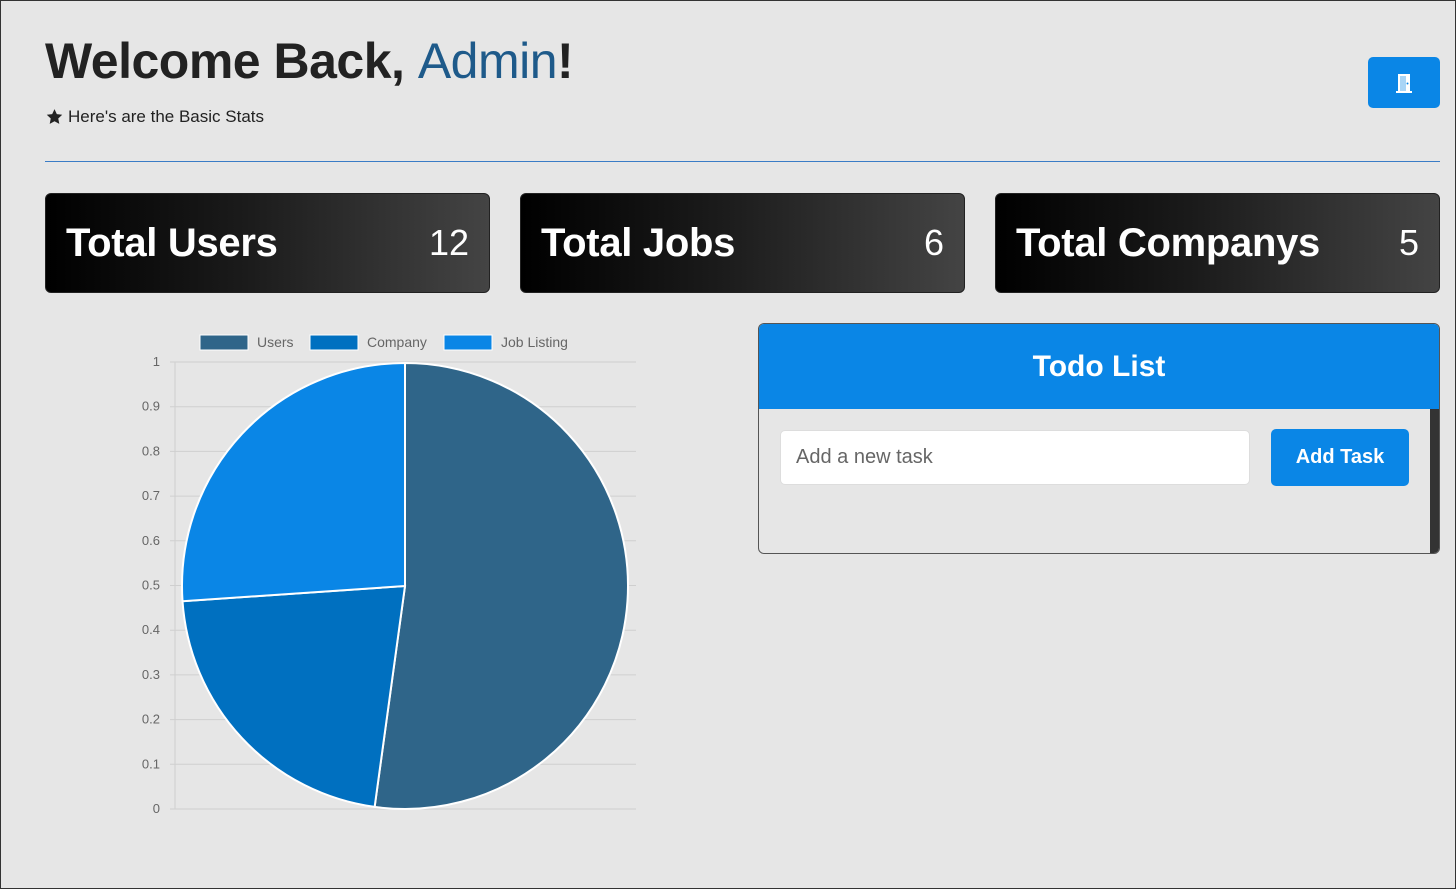  What do you see at coordinates (501, 585) in the screenshot?
I see `pie-slice-users` at bounding box center [501, 585].